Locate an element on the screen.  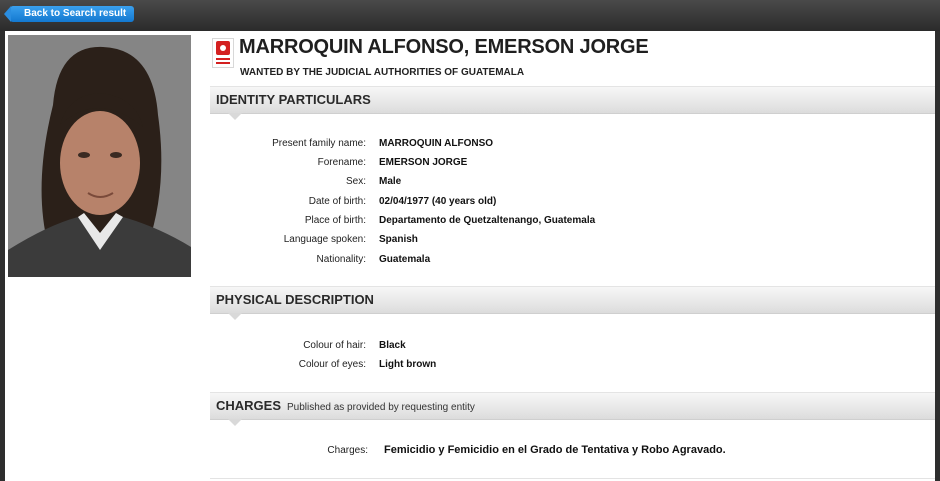
identity-section-header: IDENTITY PARTICULARS is located at coordinates (572, 103).